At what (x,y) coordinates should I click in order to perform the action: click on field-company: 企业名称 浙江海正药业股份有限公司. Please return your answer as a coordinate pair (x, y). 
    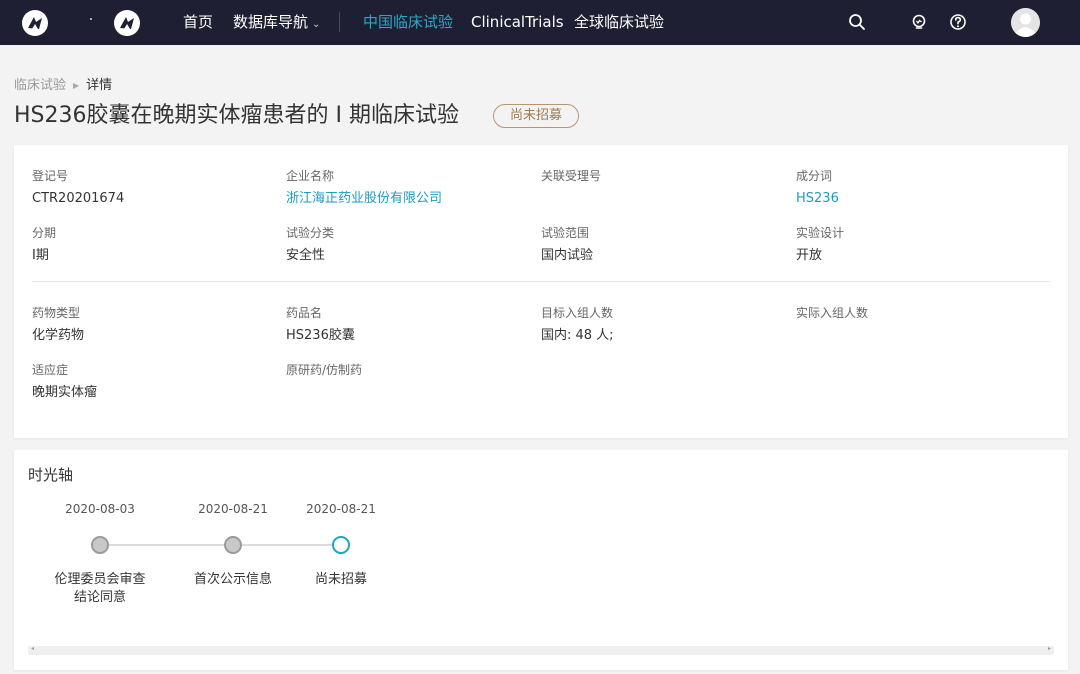
    Looking at the image, I should click on (406, 188).